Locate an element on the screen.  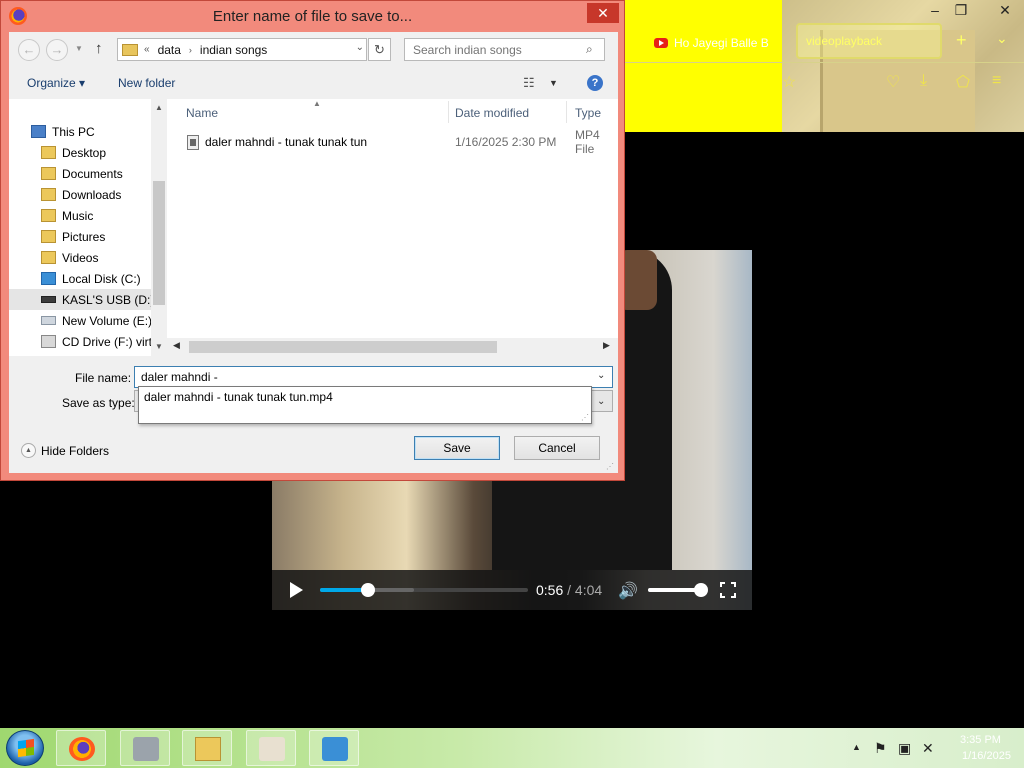
taskbar-file-explorer is located at coordinates (207, 748).